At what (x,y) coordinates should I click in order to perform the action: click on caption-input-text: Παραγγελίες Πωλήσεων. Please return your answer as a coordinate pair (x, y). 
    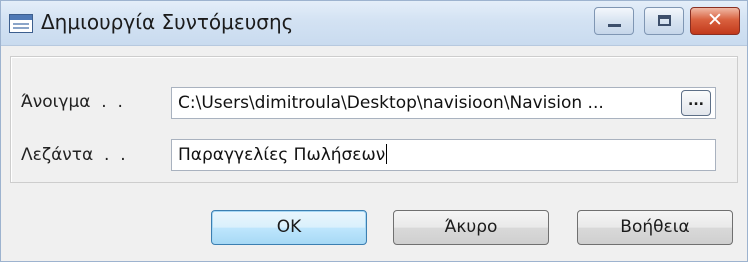
    Looking at the image, I should click on (282, 155).